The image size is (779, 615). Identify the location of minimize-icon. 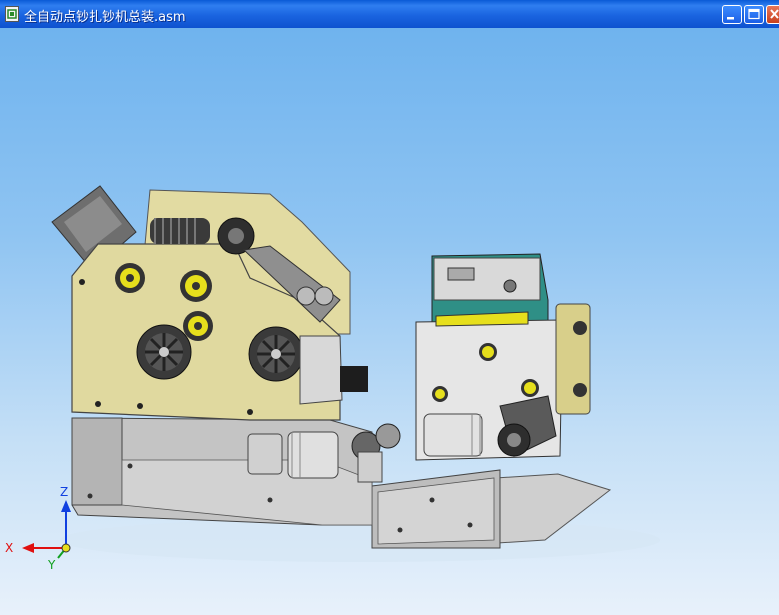
(730, 18).